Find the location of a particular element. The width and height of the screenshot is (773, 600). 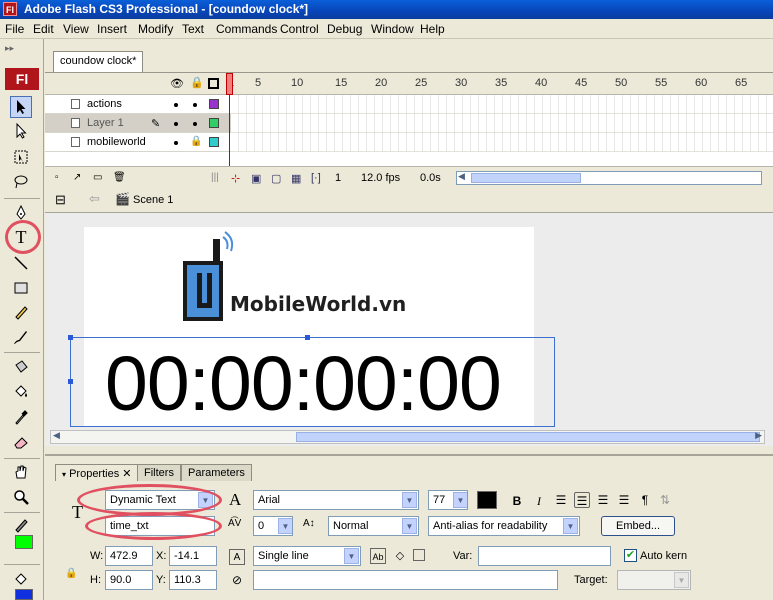

timeline-scrollbar: ◀ is located at coordinates (609, 178).